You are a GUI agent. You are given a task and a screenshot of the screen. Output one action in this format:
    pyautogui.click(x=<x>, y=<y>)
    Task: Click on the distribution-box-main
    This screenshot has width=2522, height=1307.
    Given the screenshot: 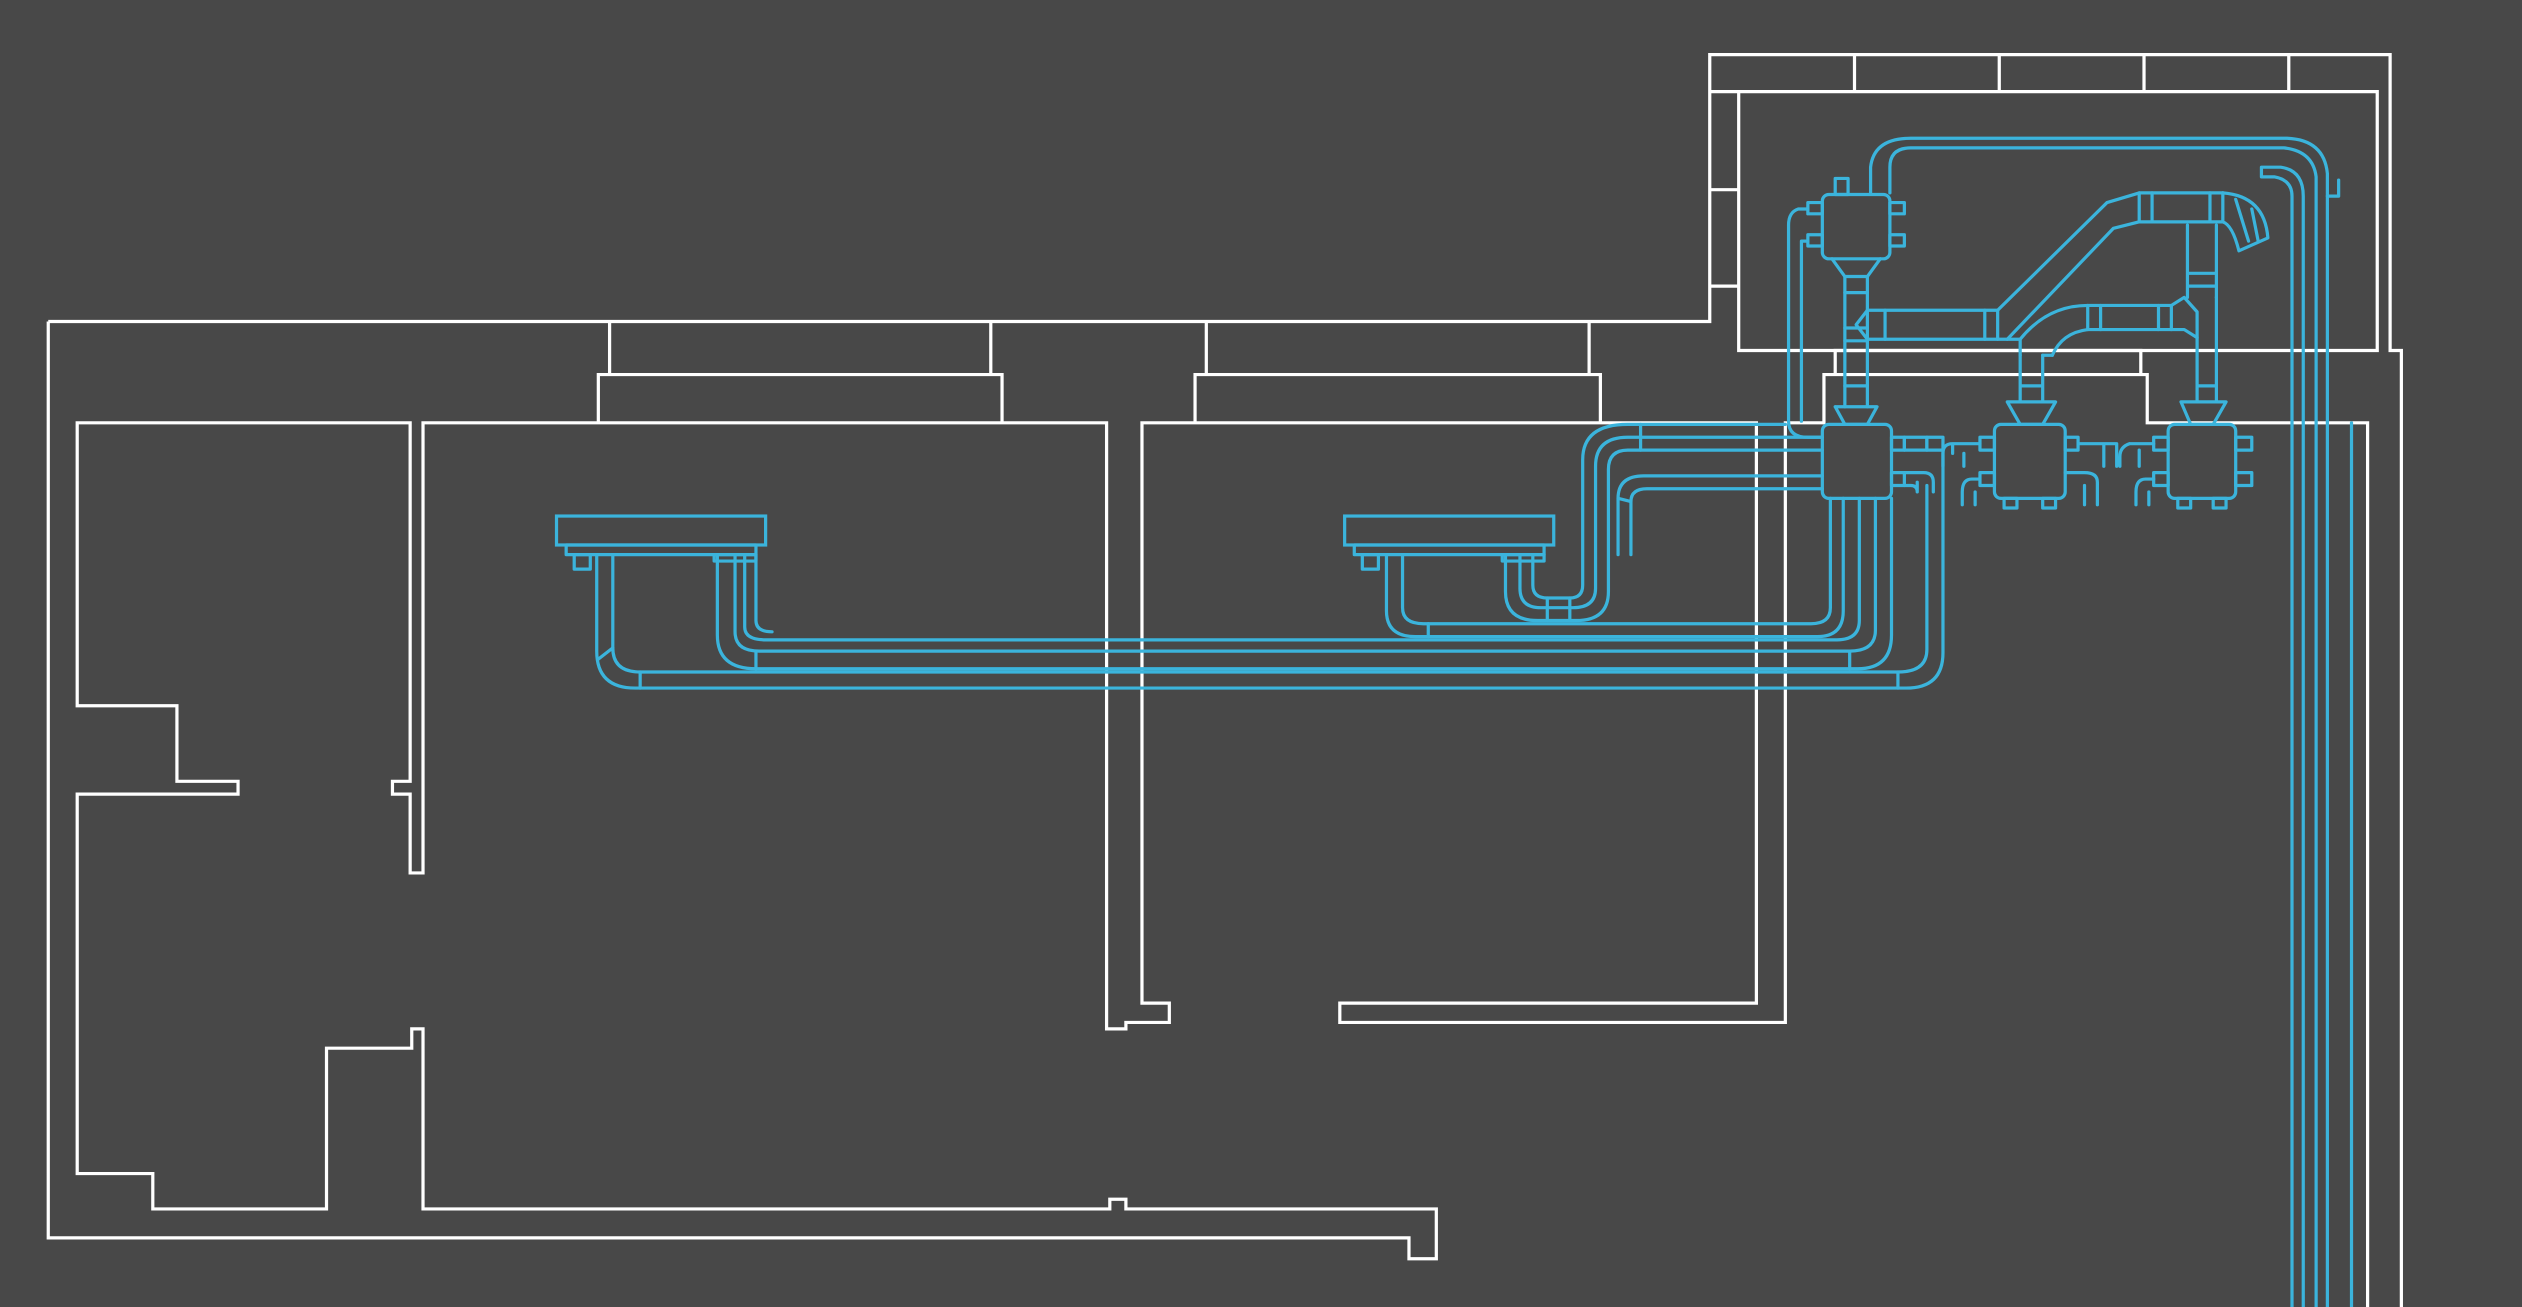 What is the action you would take?
    pyautogui.click(x=1882, y=452)
    